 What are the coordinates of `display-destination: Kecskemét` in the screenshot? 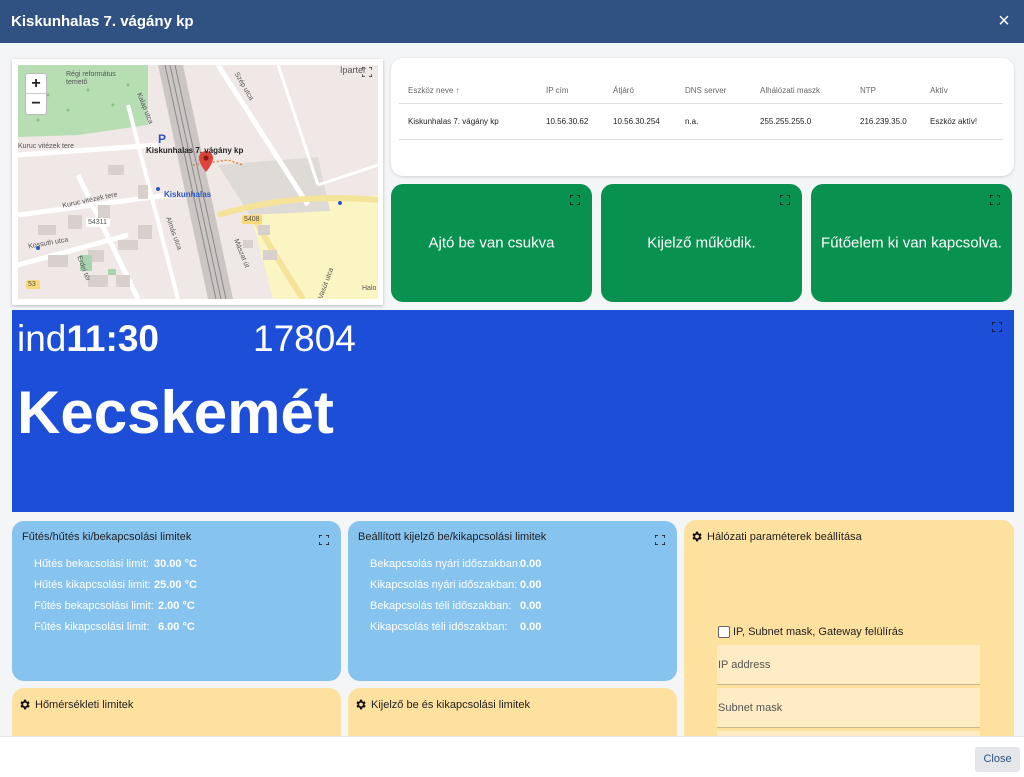 It's located at (175, 412).